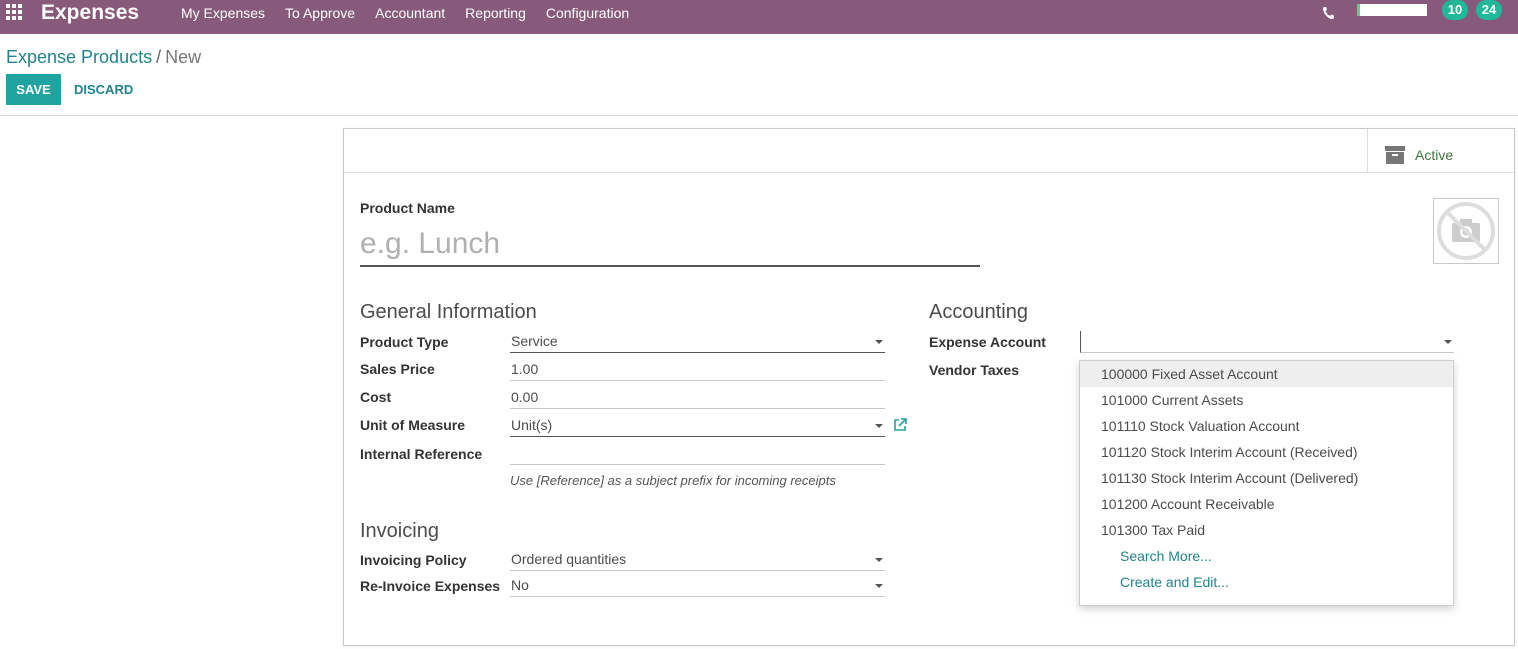  Describe the element at coordinates (103, 89) in the screenshot. I see `discard-button: DISCARD` at that location.